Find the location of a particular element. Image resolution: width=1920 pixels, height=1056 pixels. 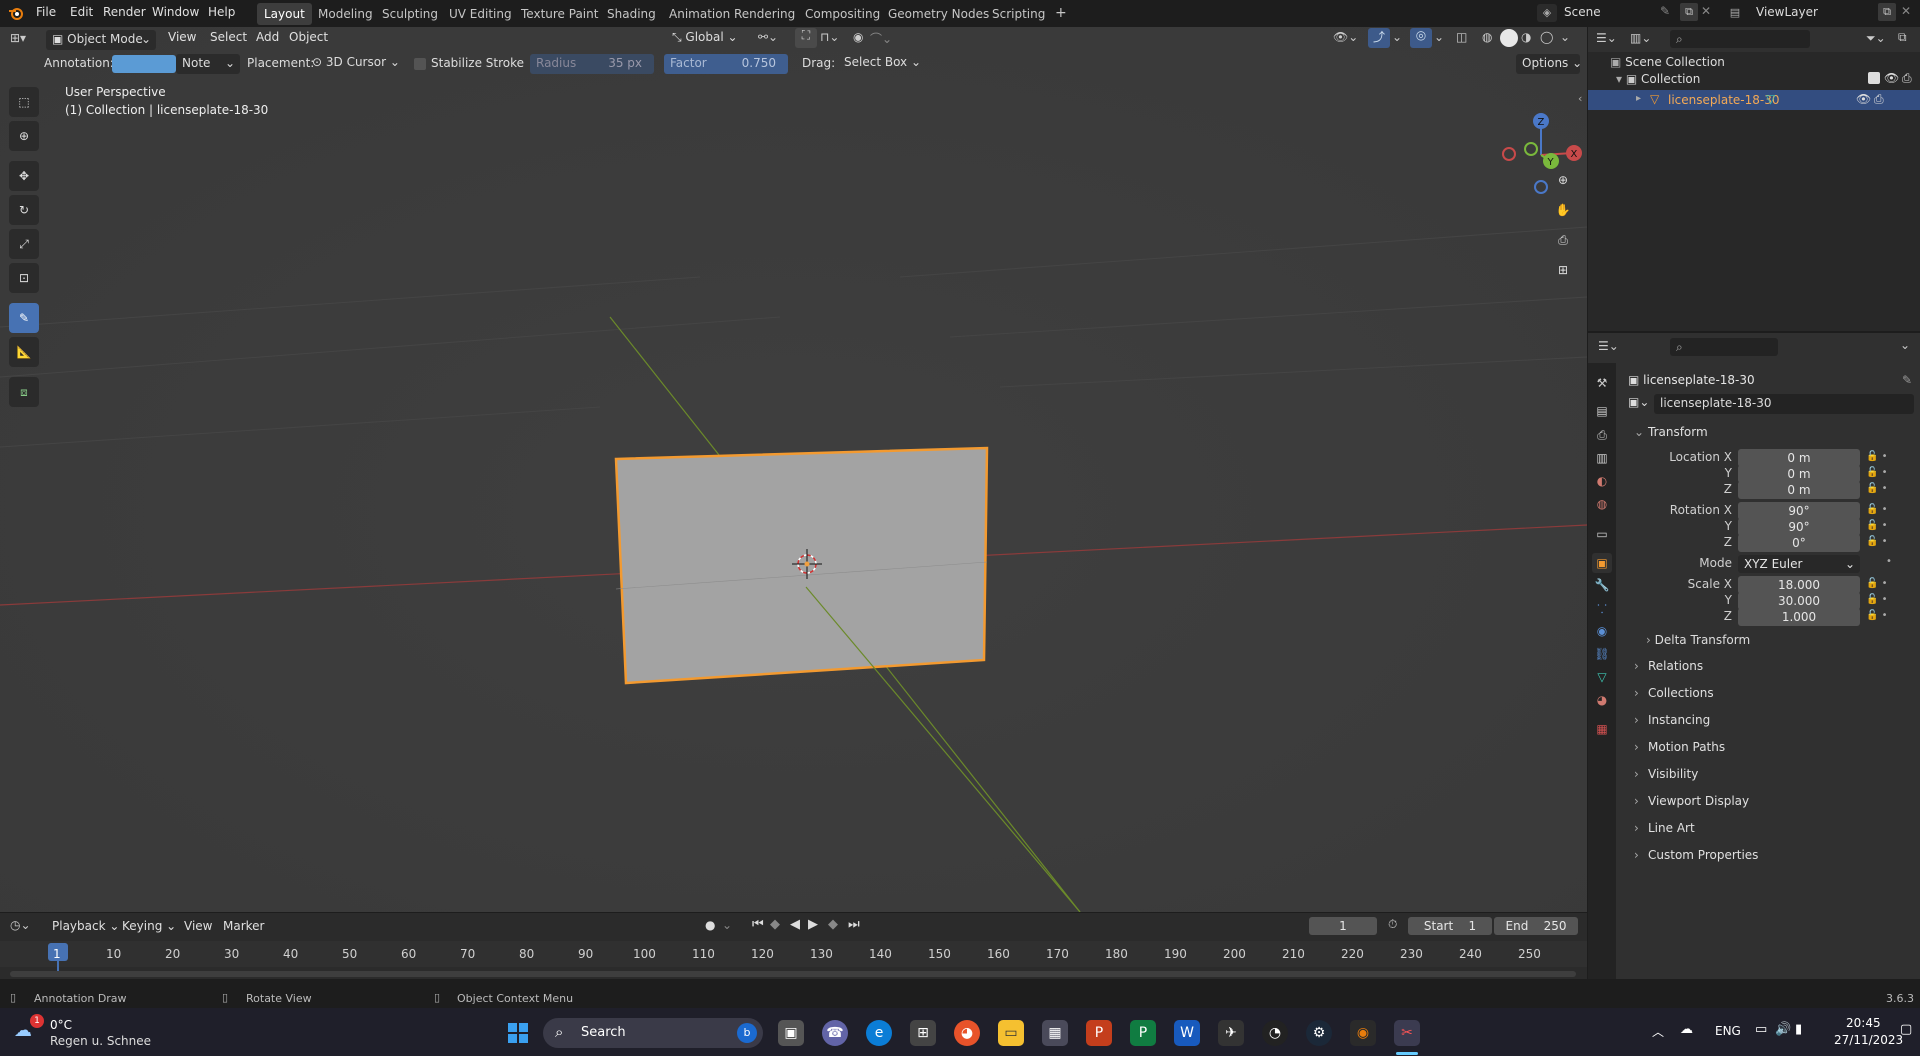

teams-icon: ☎ is located at coordinates (835, 1033).